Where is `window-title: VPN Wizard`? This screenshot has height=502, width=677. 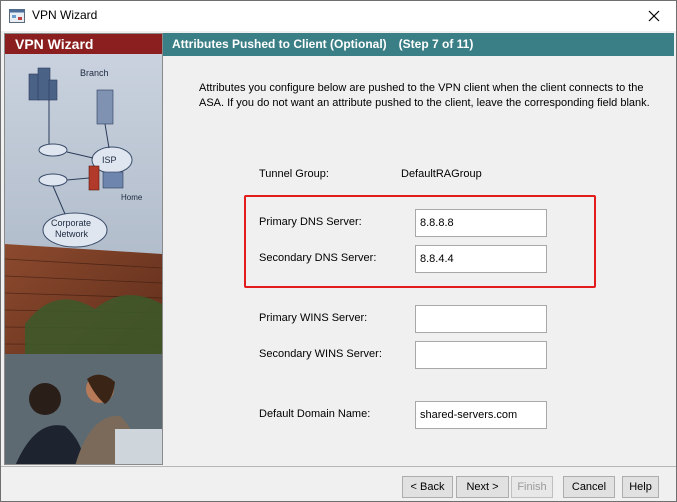
window-title: VPN Wizard is located at coordinates (65, 15).